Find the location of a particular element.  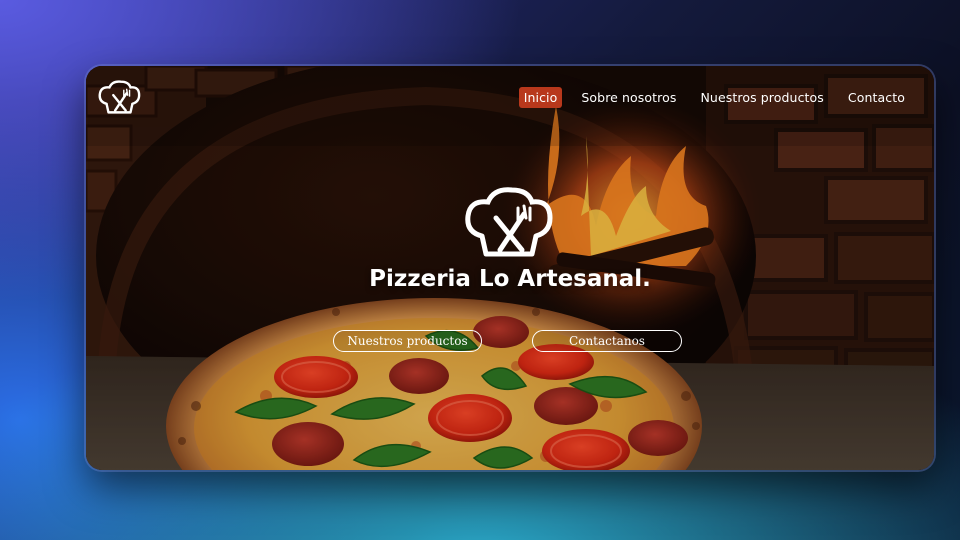

contact-button: Contactanos is located at coordinates (607, 341).